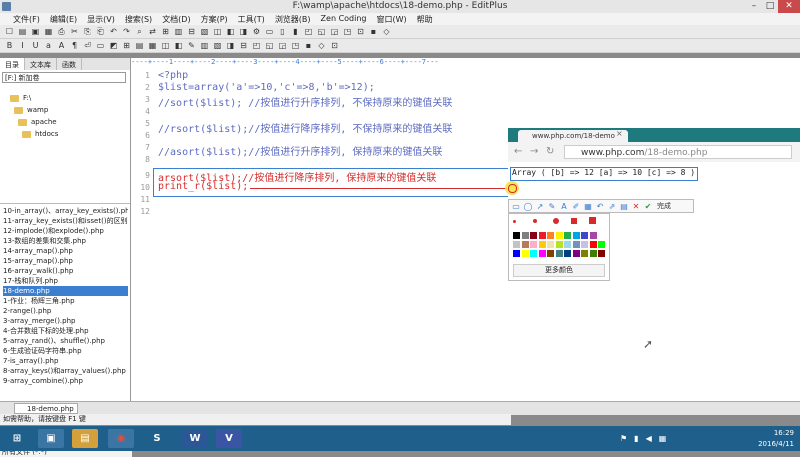 The height and width of the screenshot is (457, 800). Describe the element at coordinates (770, 6) in the screenshot. I see `maximize-button: □` at that location.